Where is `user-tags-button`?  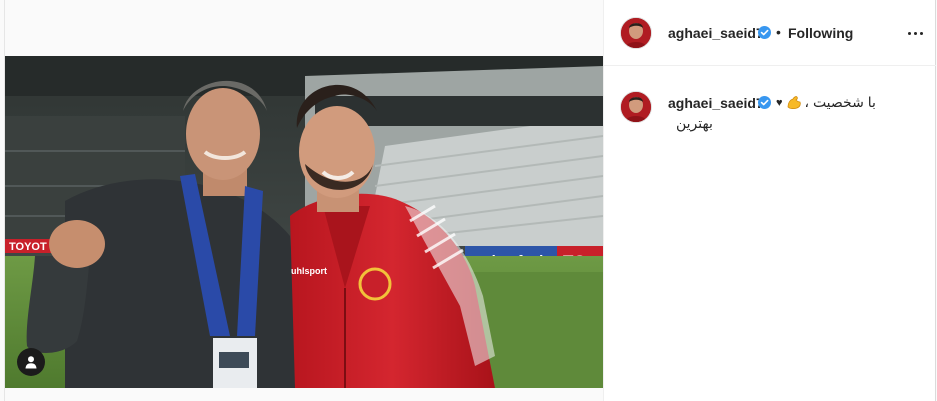
user-tags-button is located at coordinates (31, 362).